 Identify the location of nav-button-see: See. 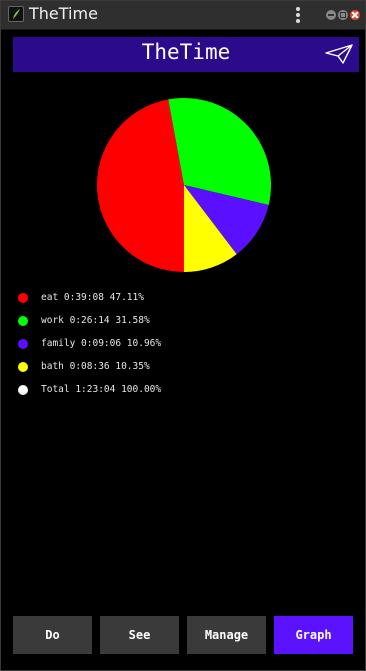
(139, 635).